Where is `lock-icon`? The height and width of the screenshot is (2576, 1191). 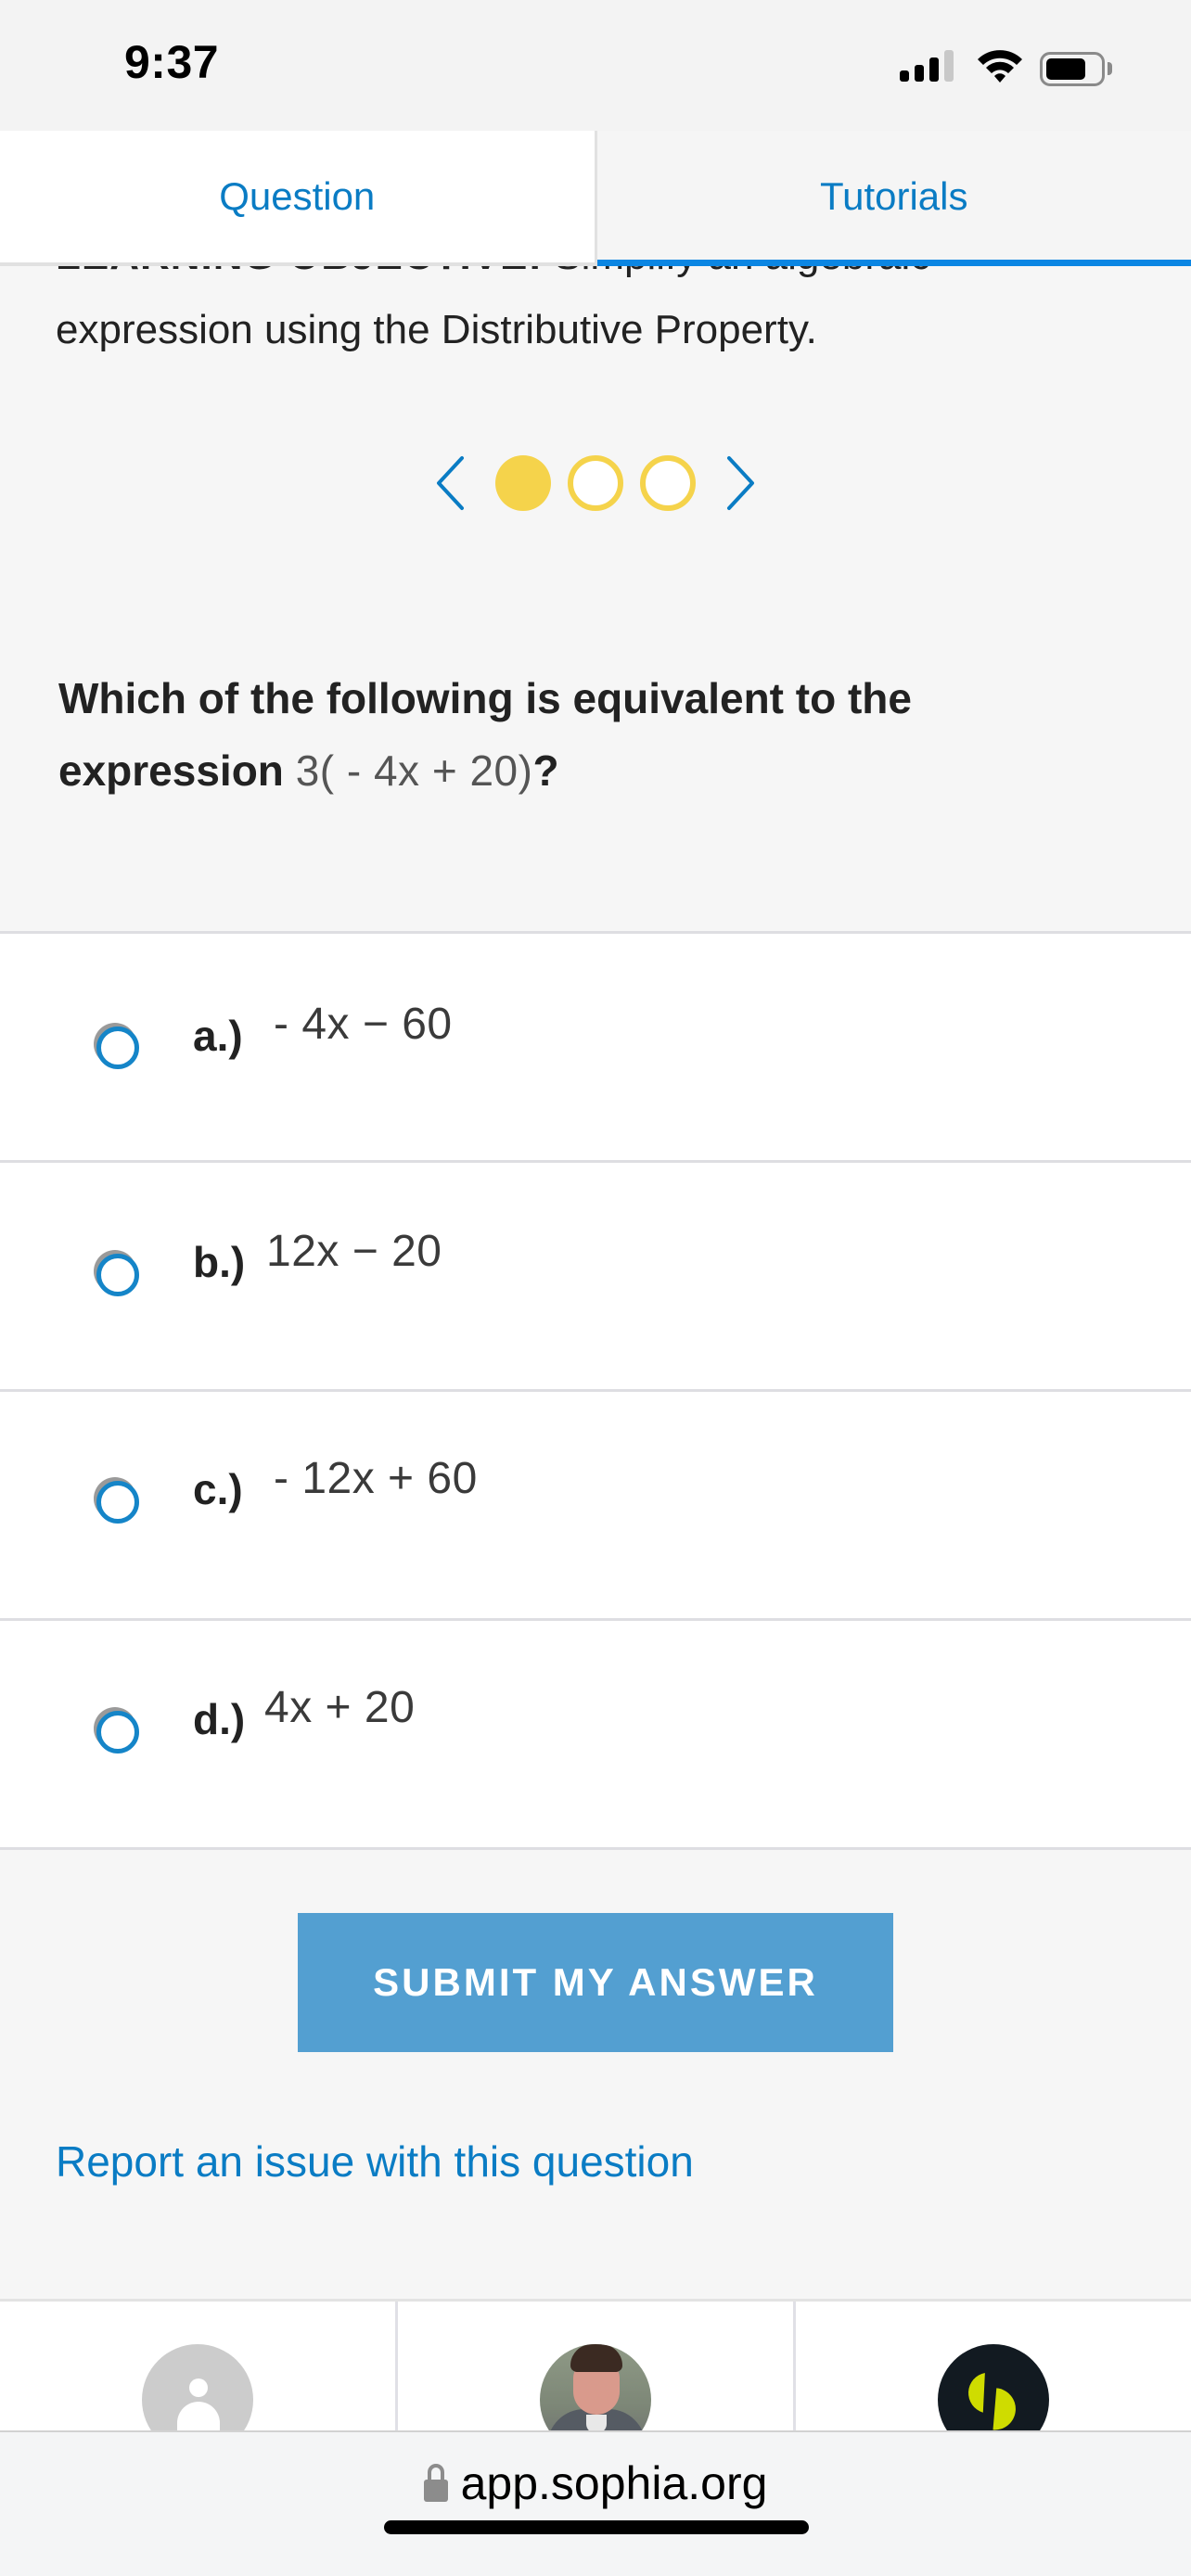
lock-icon is located at coordinates (436, 2484).